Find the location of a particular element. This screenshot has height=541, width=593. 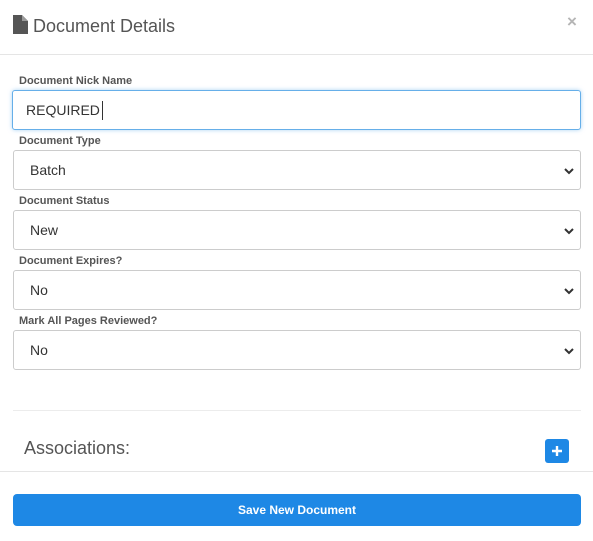

document-expires-select: No is located at coordinates (297, 290).